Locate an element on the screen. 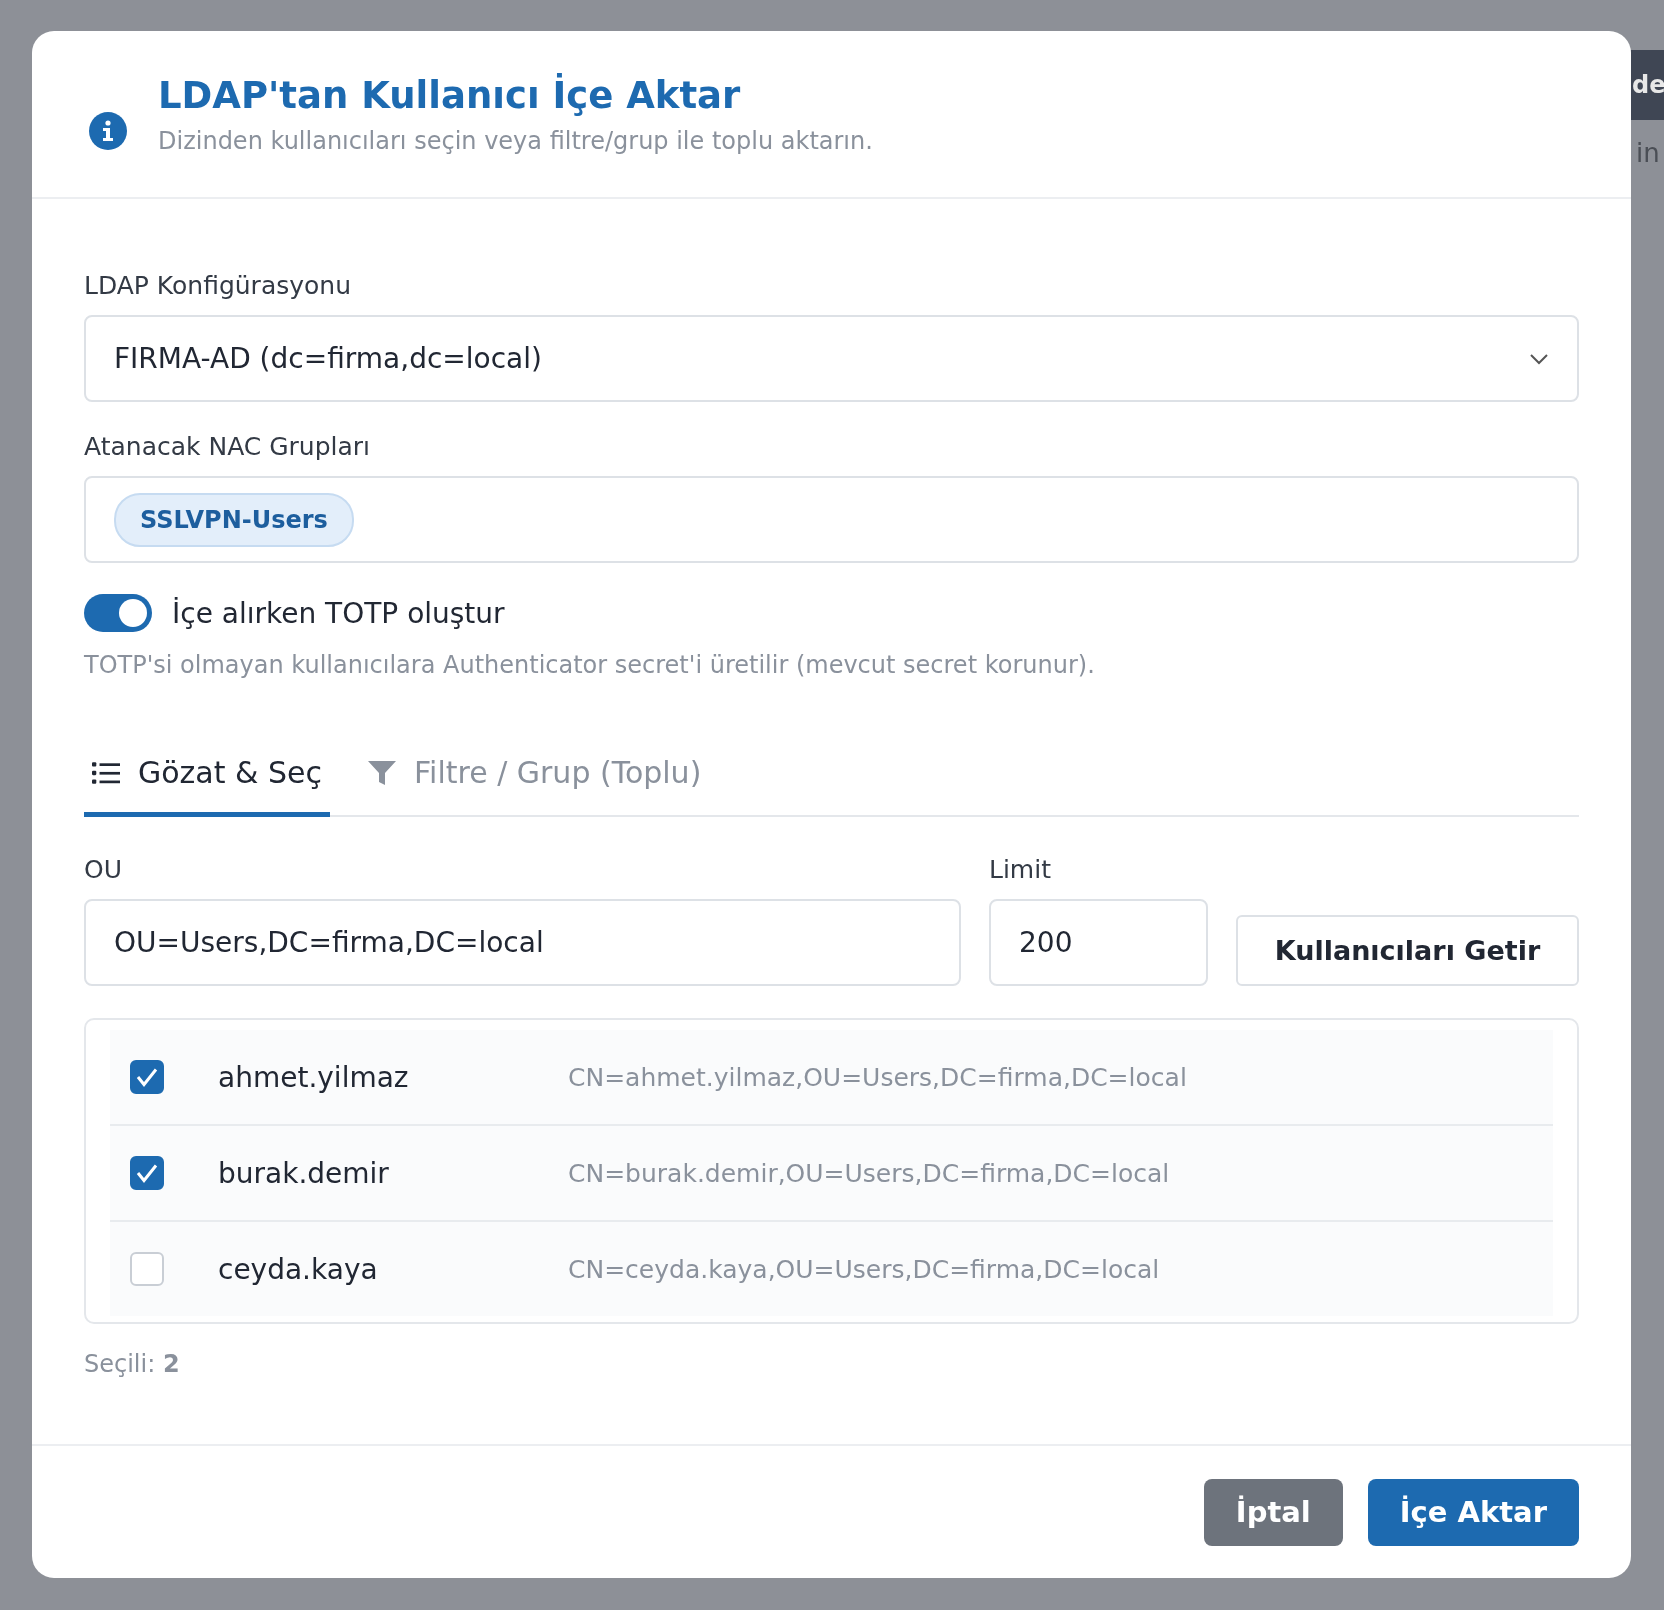  config-select: FIRMA-AD (dc=firma,dc=local) is located at coordinates (831, 358).